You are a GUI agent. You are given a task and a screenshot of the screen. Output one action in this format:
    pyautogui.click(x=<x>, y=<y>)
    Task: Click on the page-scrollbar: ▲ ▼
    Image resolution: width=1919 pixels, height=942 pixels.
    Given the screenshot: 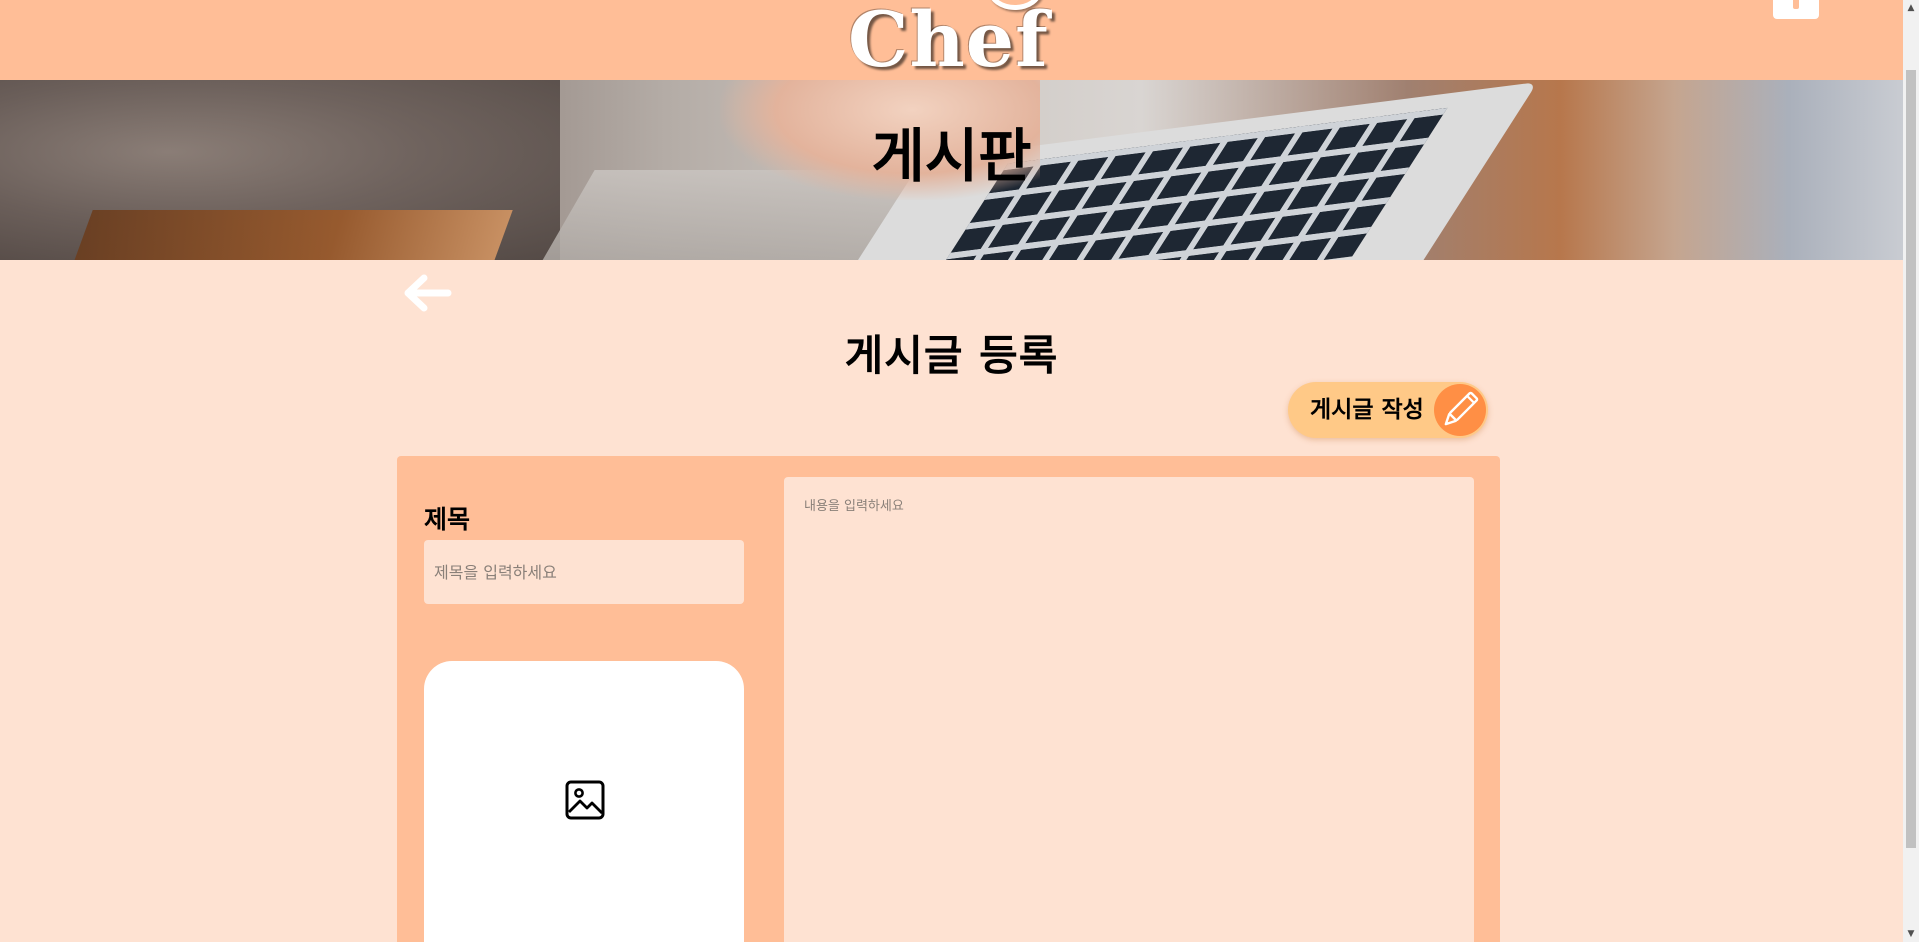 What is the action you would take?
    pyautogui.click(x=1911, y=471)
    